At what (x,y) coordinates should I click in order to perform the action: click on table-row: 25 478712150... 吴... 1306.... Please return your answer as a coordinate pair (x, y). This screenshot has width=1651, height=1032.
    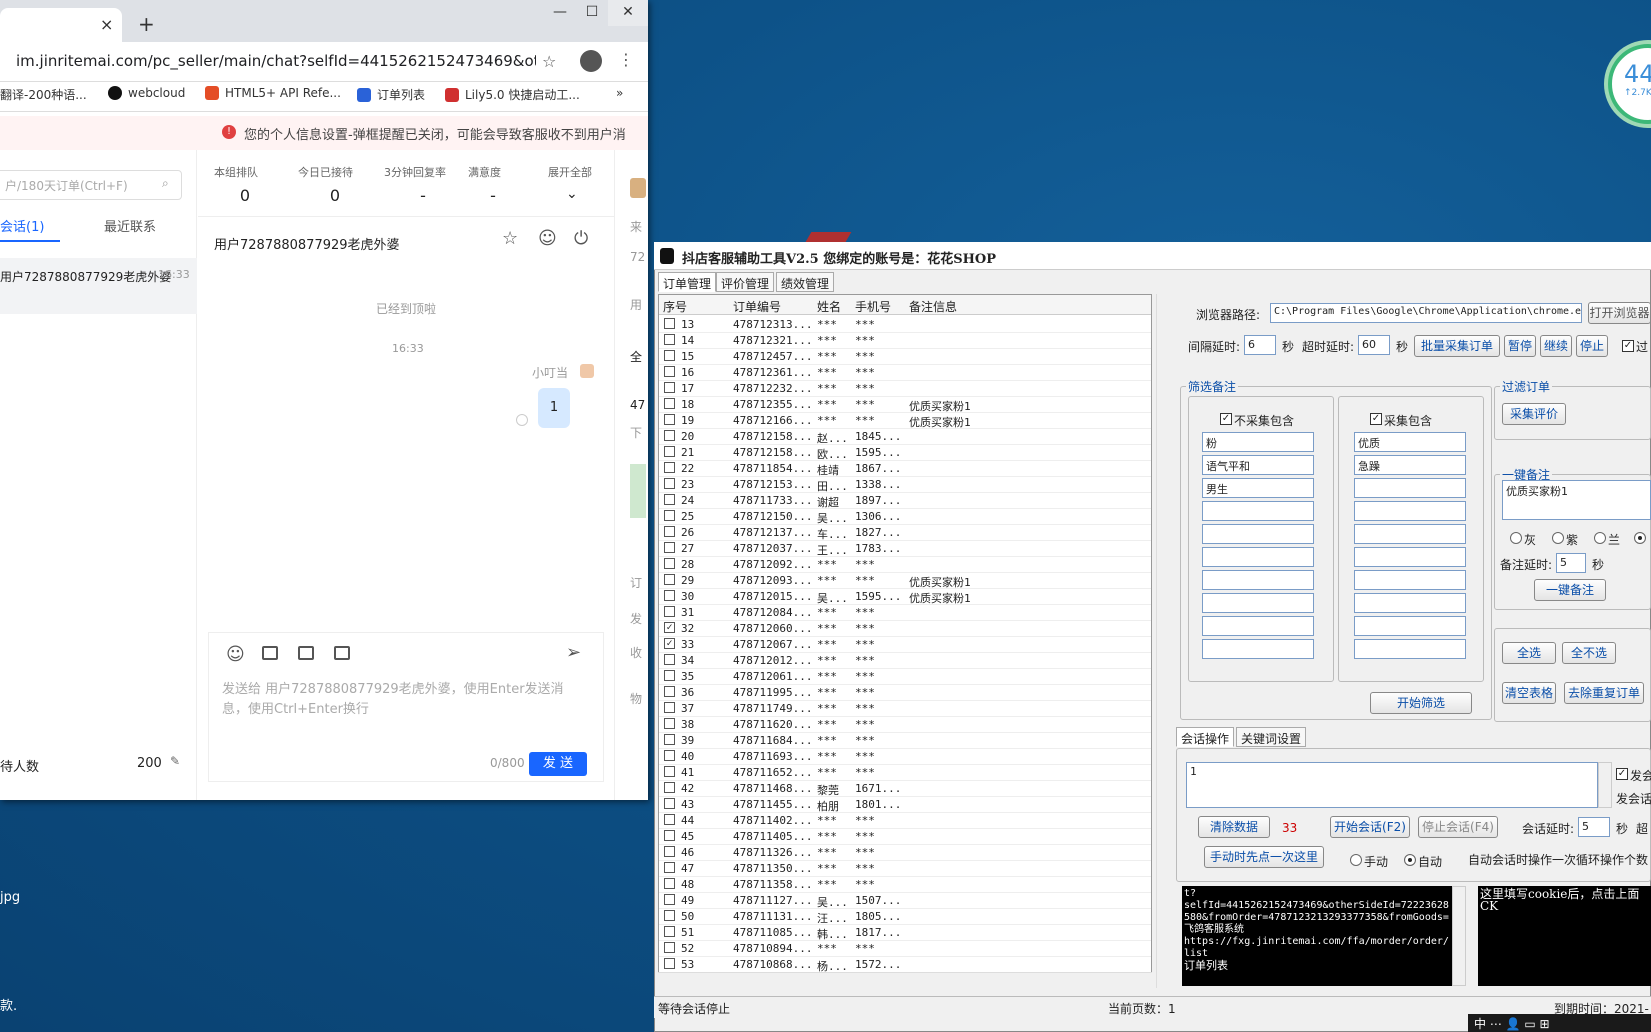
    Looking at the image, I should click on (905, 517).